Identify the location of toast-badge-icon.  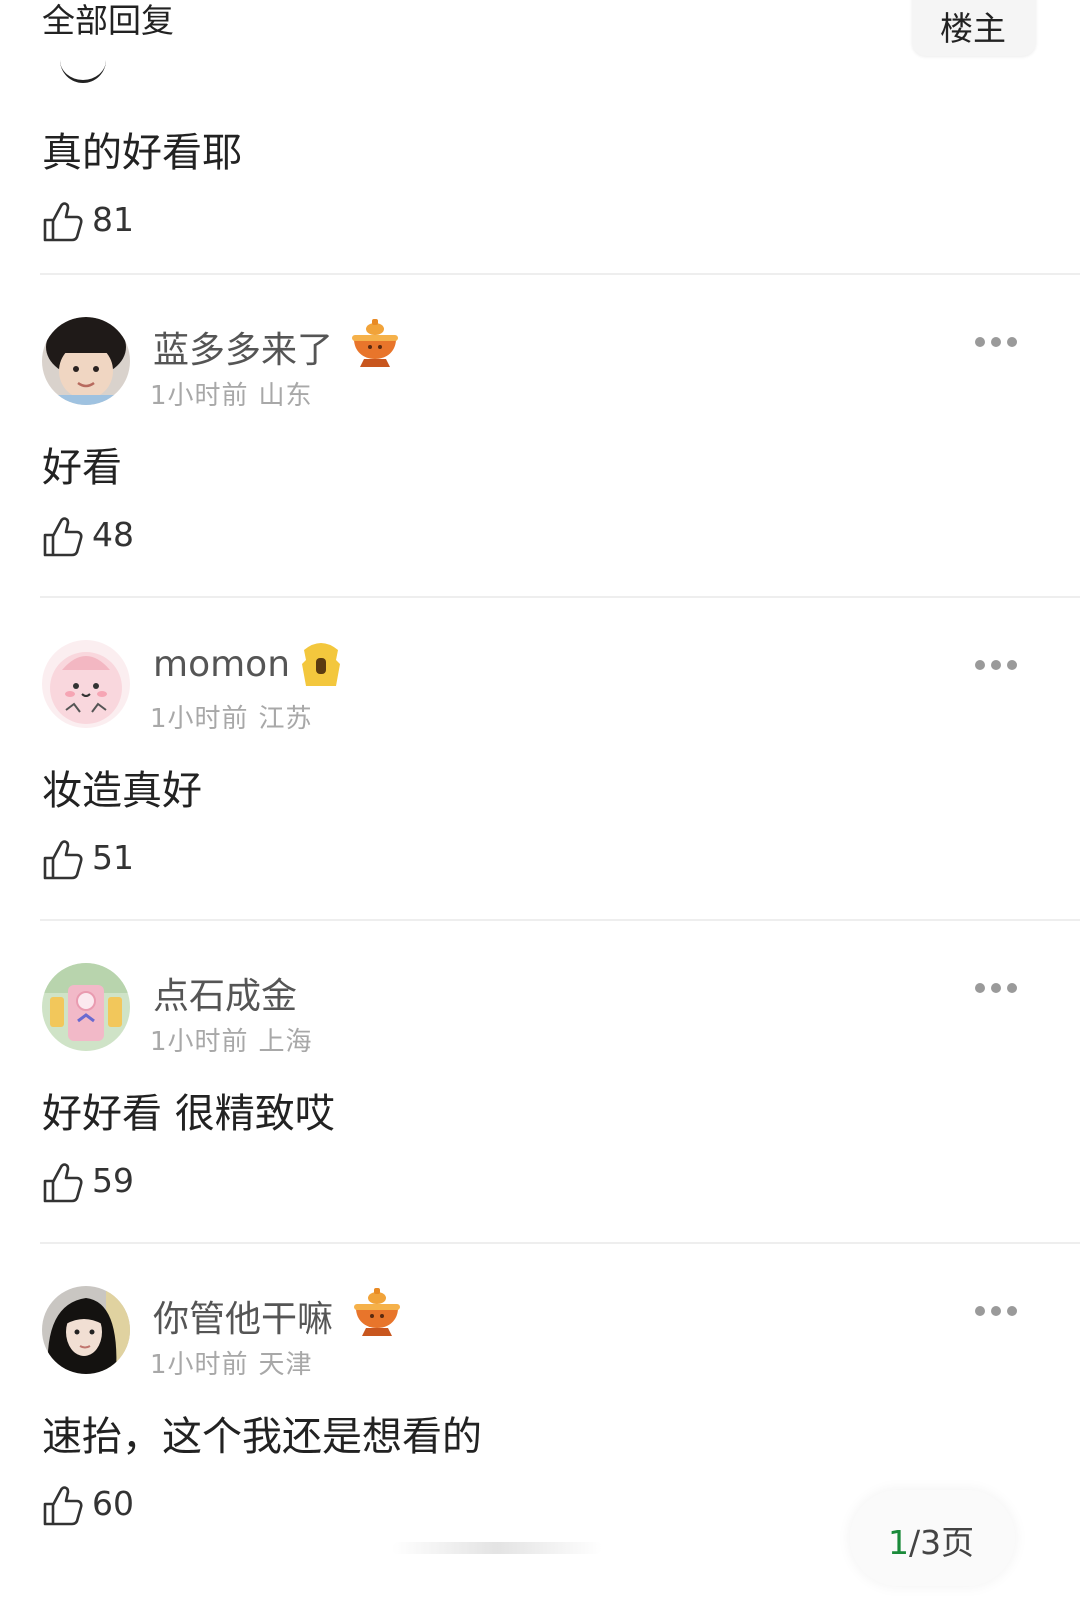
(321, 665).